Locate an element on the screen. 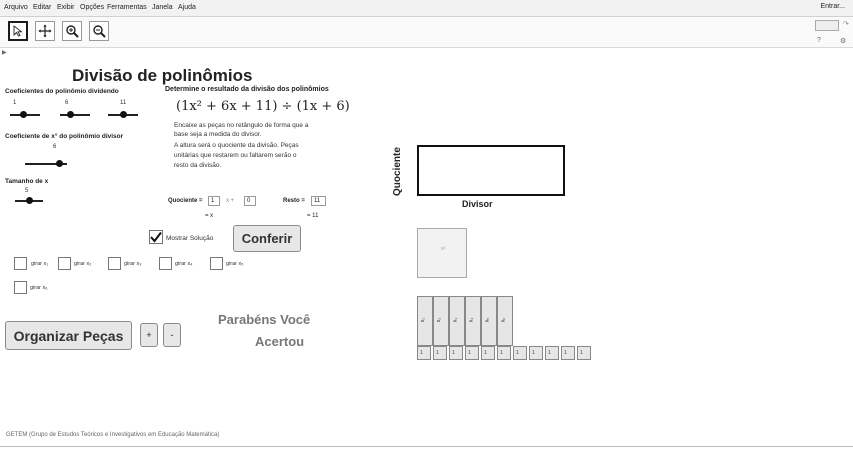 This screenshot has height=452, width=853. rotate-x2-checkbox is located at coordinates (64, 263).